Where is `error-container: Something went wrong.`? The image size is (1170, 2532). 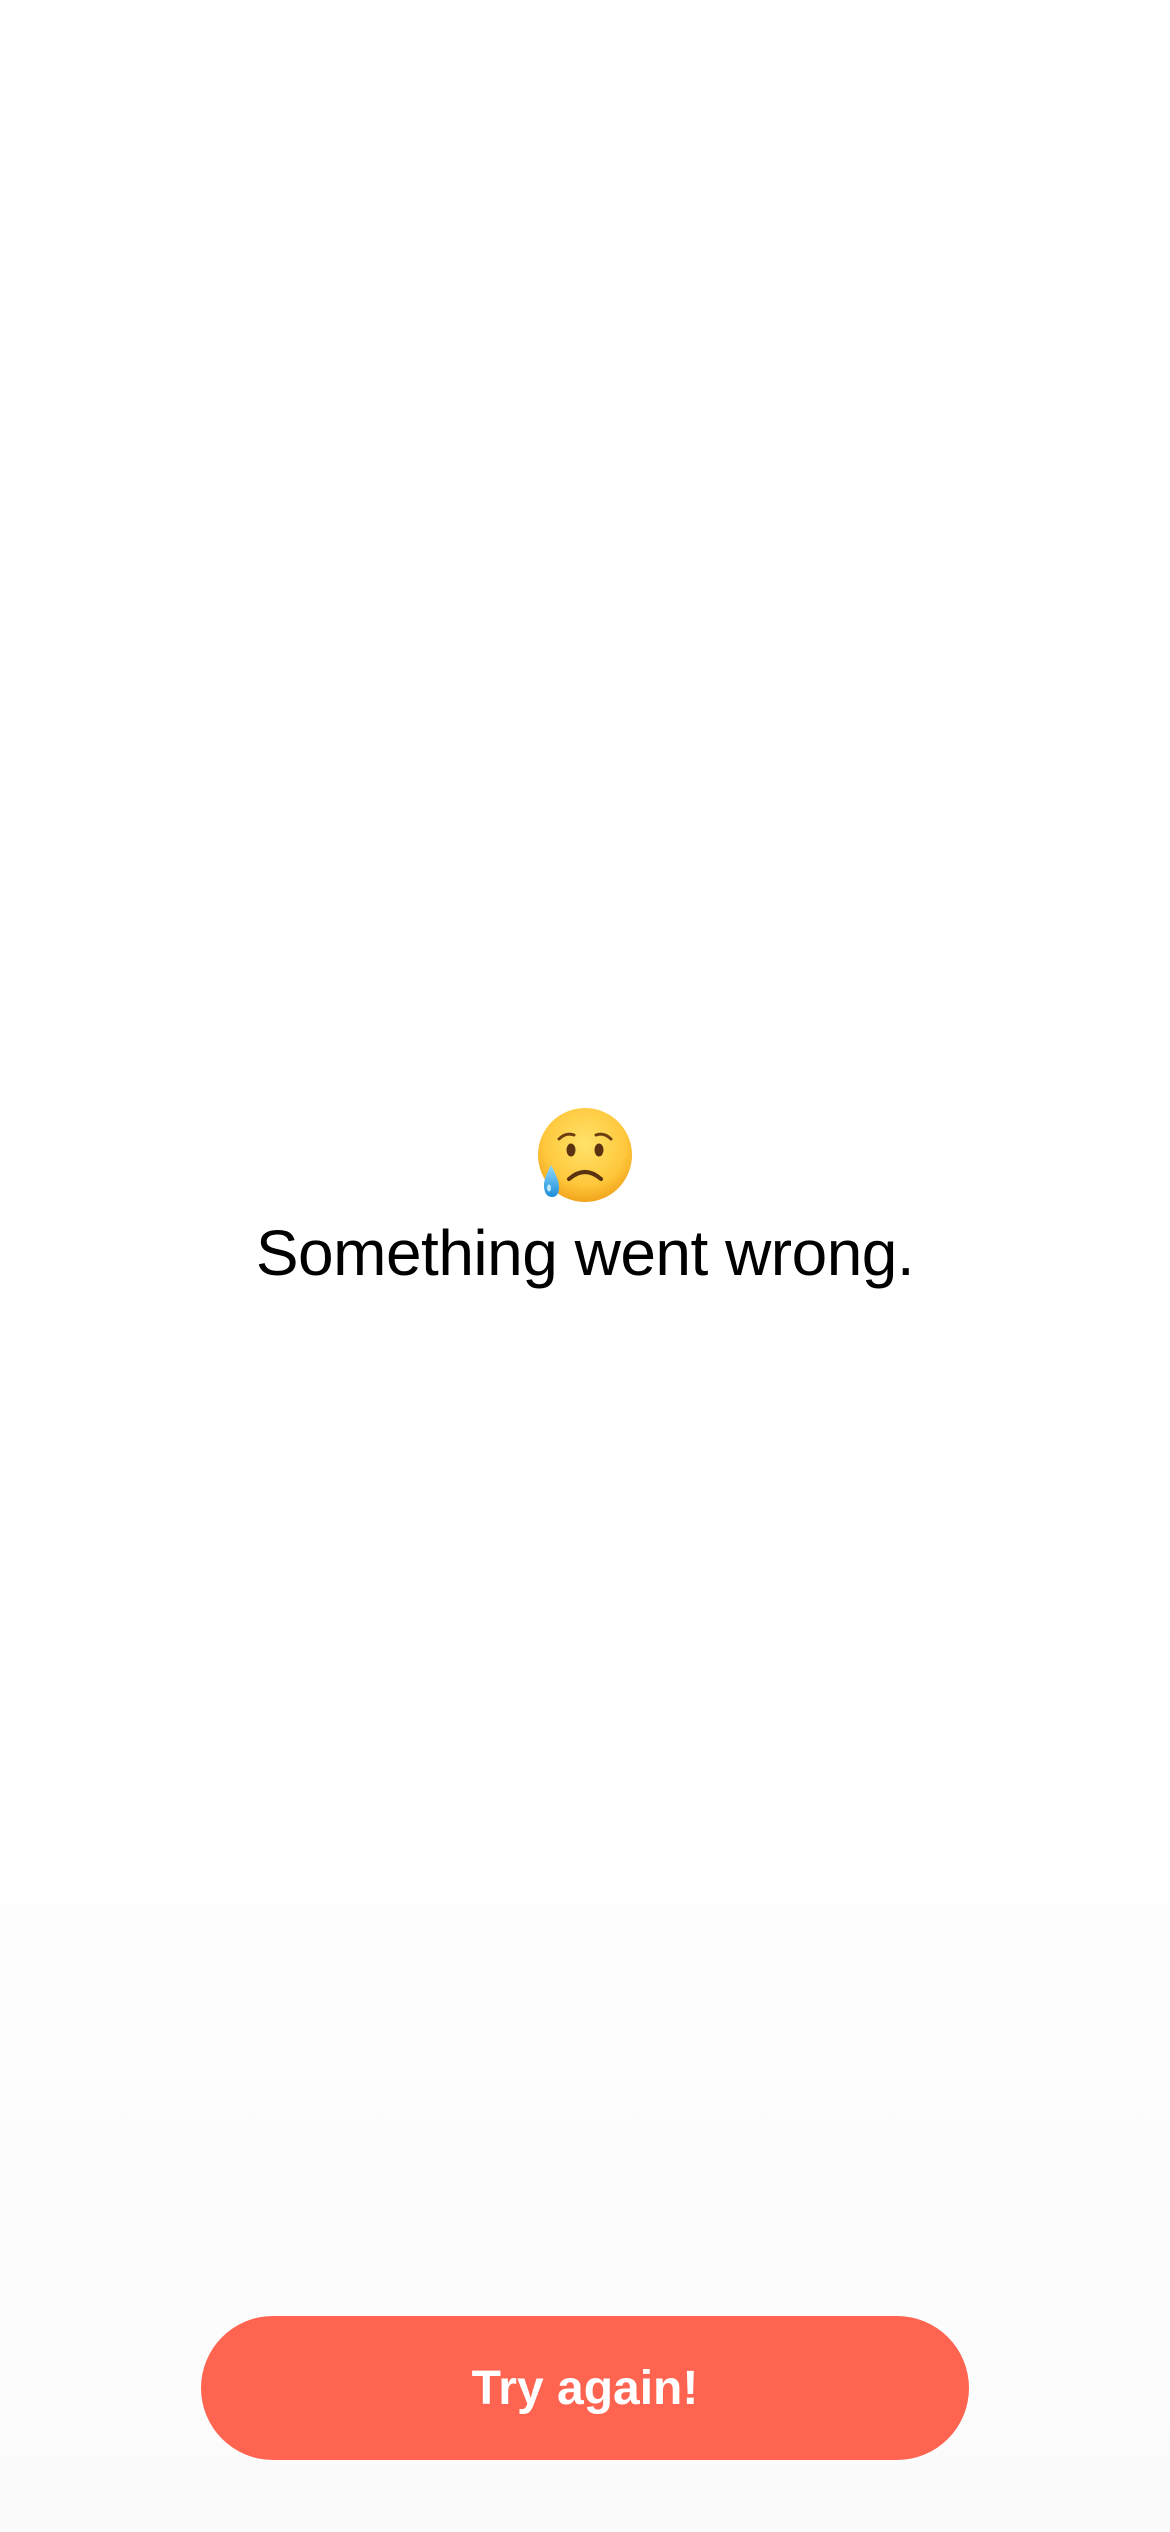 error-container: Something went wrong. is located at coordinates (585, 1199).